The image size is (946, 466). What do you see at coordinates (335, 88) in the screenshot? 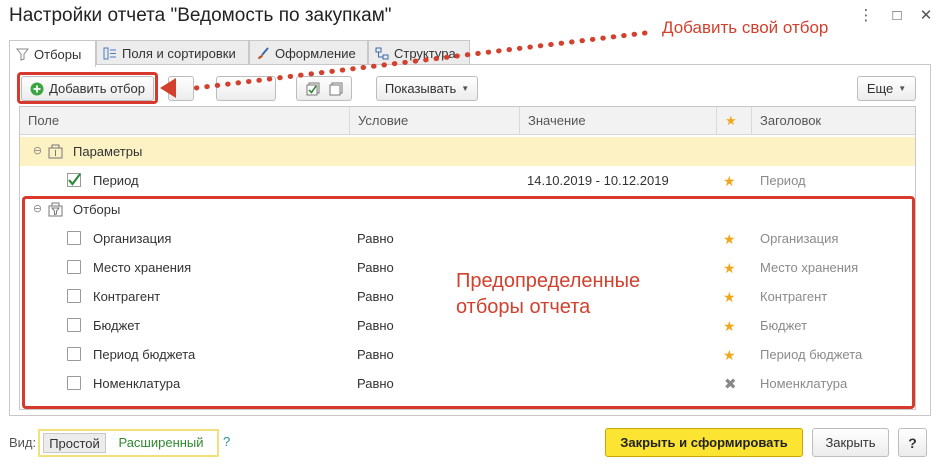
I see `uncheck-all-icon` at bounding box center [335, 88].